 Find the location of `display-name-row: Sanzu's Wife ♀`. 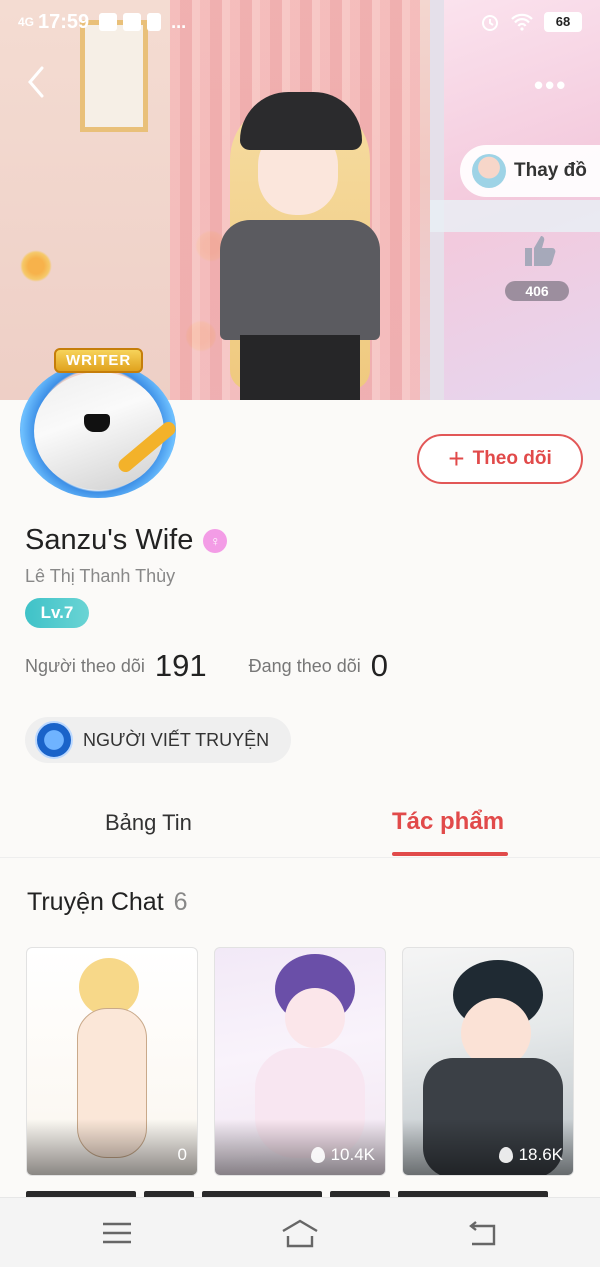

display-name-row: Sanzu's Wife ♀ is located at coordinates (126, 540).